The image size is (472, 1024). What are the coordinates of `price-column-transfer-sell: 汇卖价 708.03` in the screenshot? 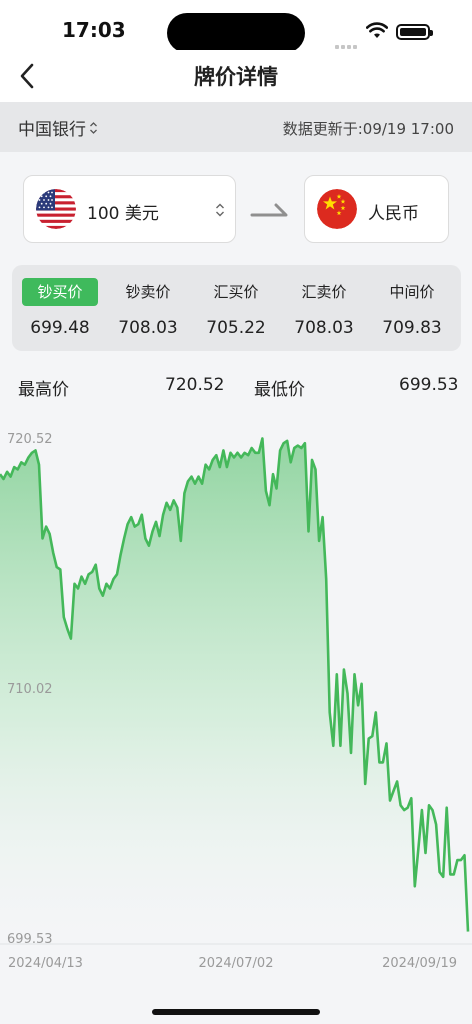 It's located at (324, 301).